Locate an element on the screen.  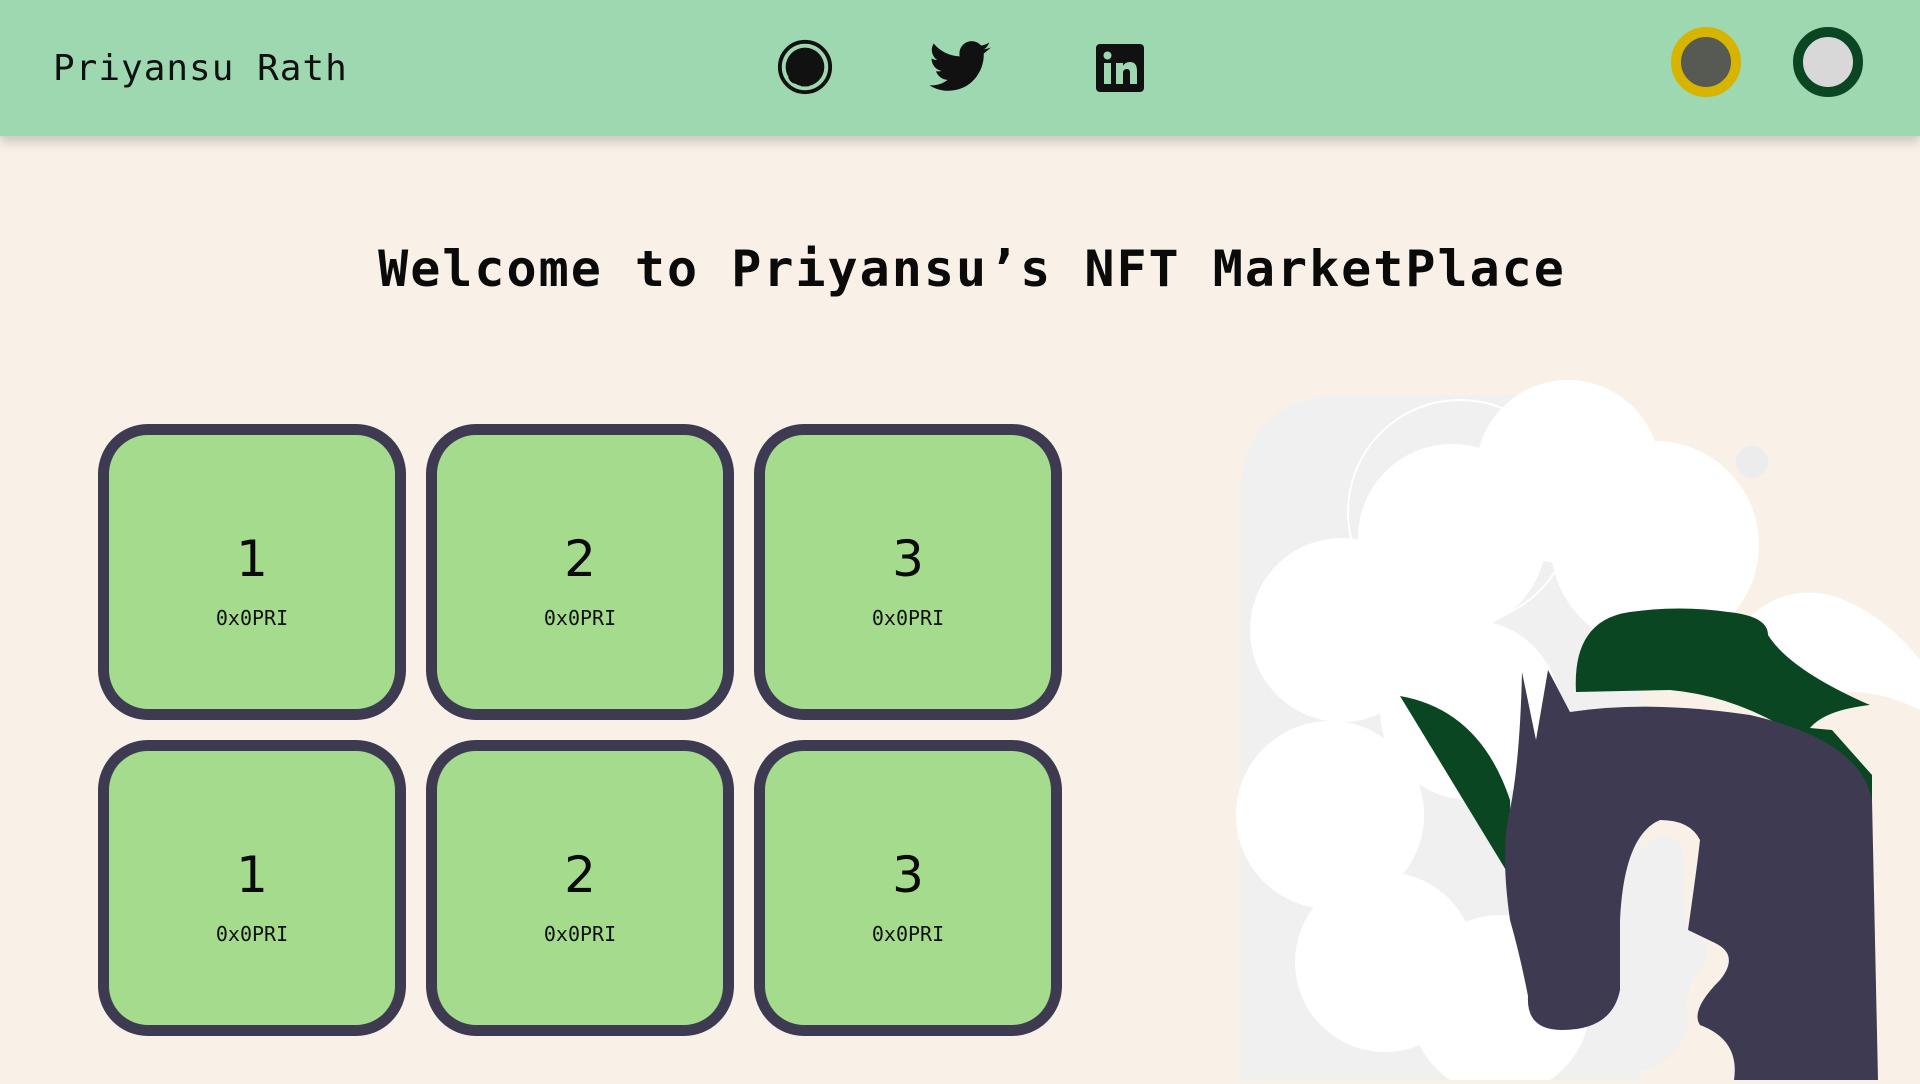
dark-theme-toggle is located at coordinates (1706, 62).